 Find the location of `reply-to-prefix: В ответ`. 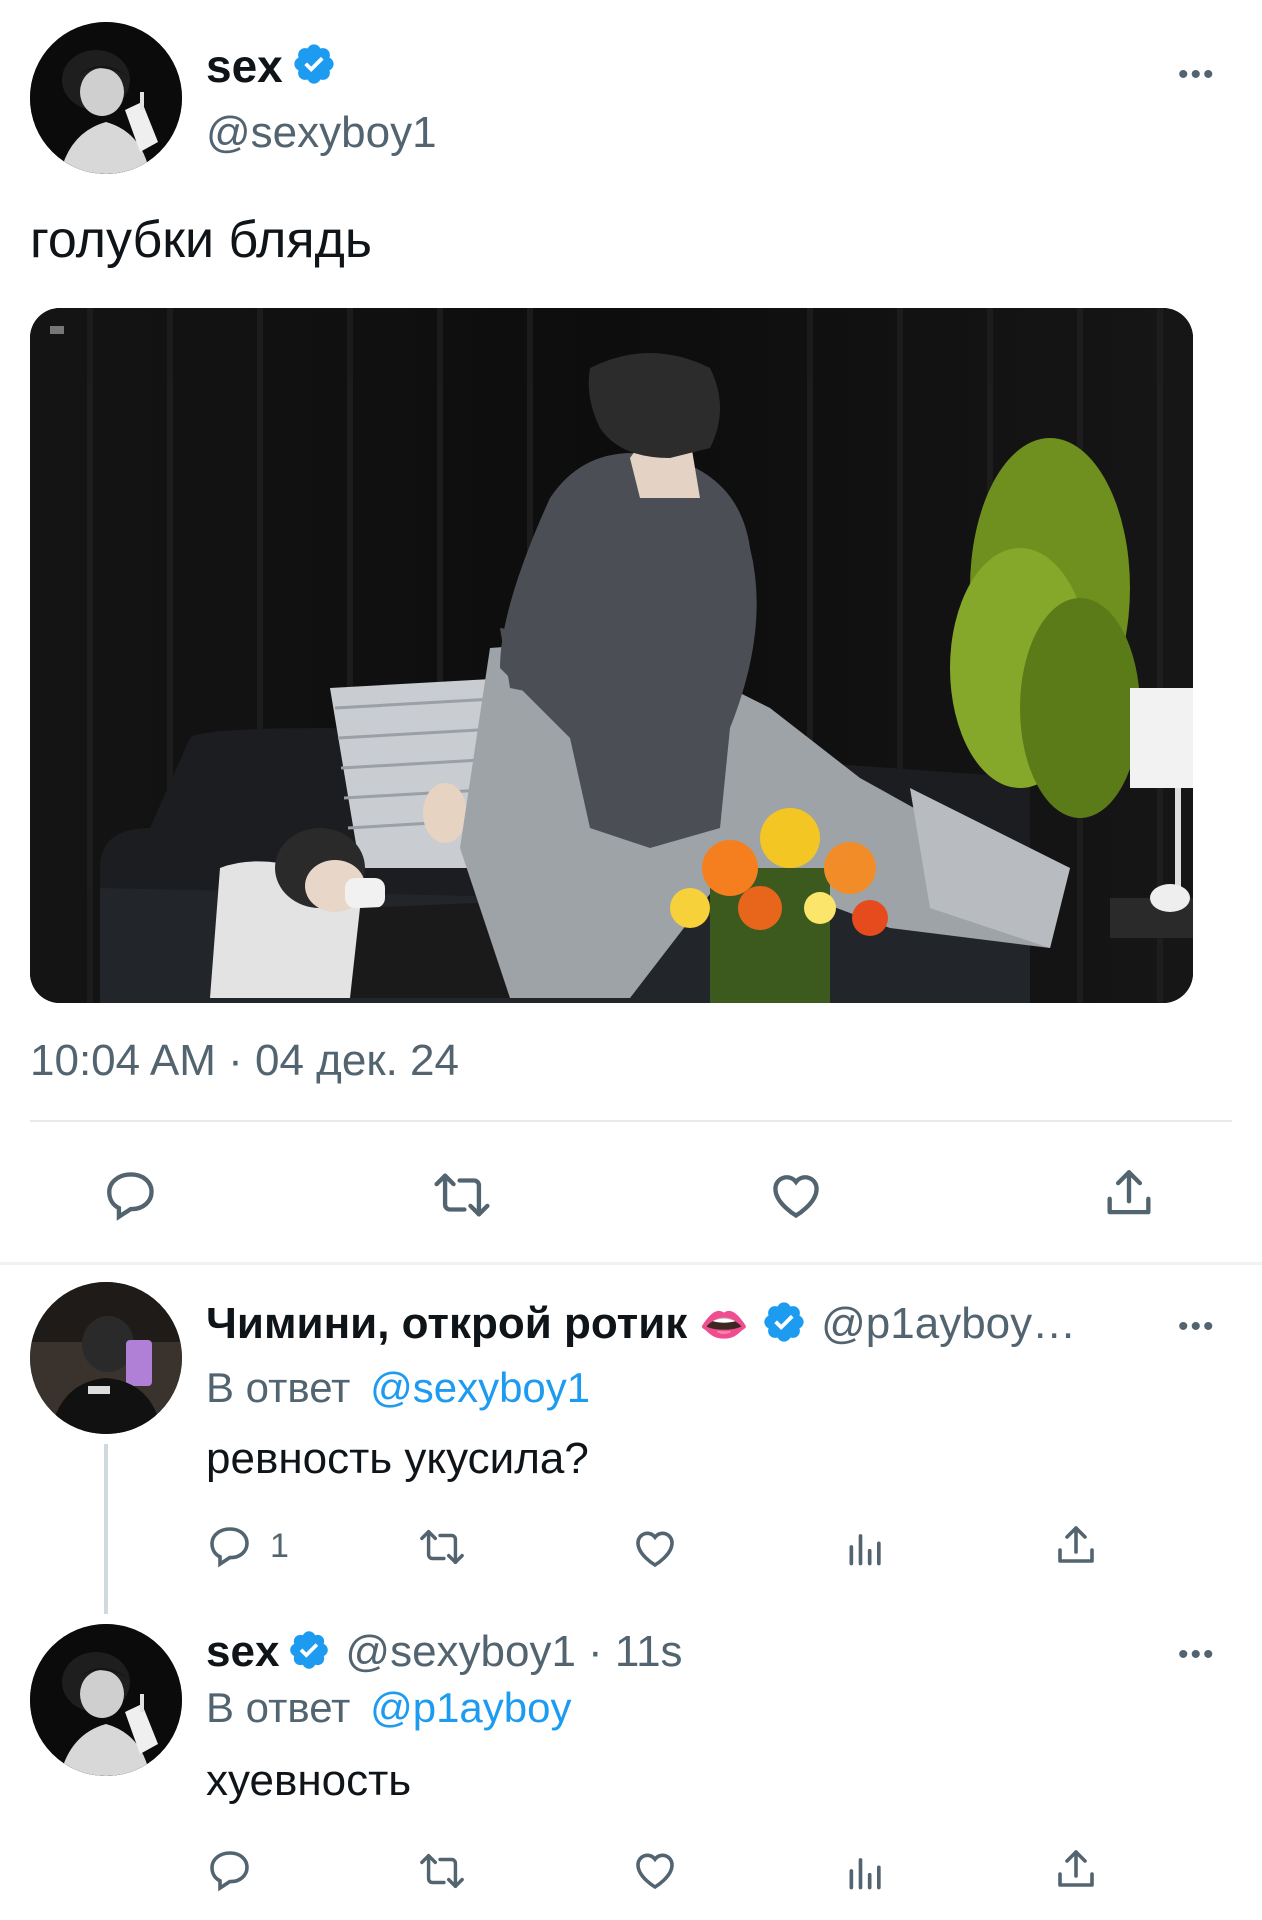

reply-to-prefix: В ответ is located at coordinates (278, 1387).